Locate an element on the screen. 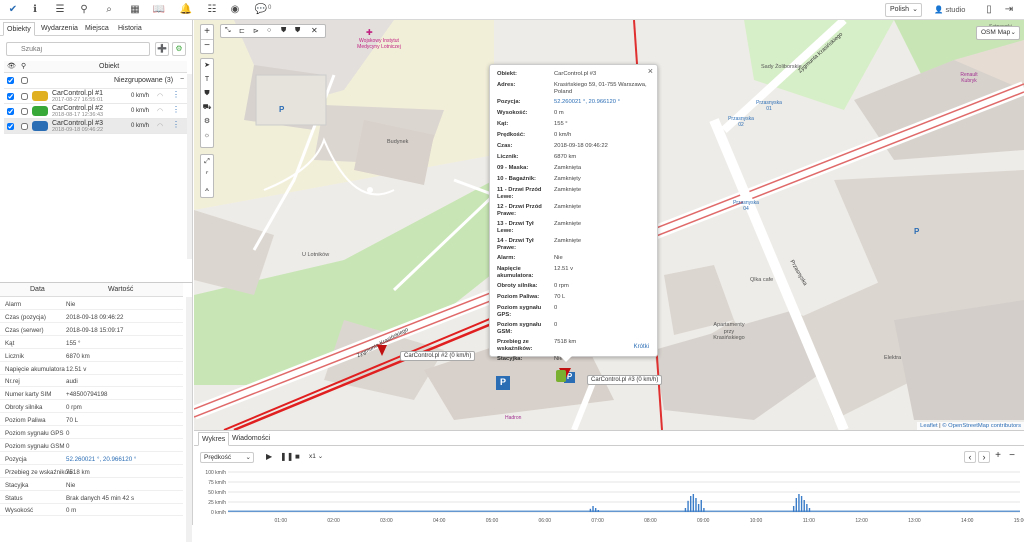  sidebar-scrollbar is located at coordinates (189, 166).